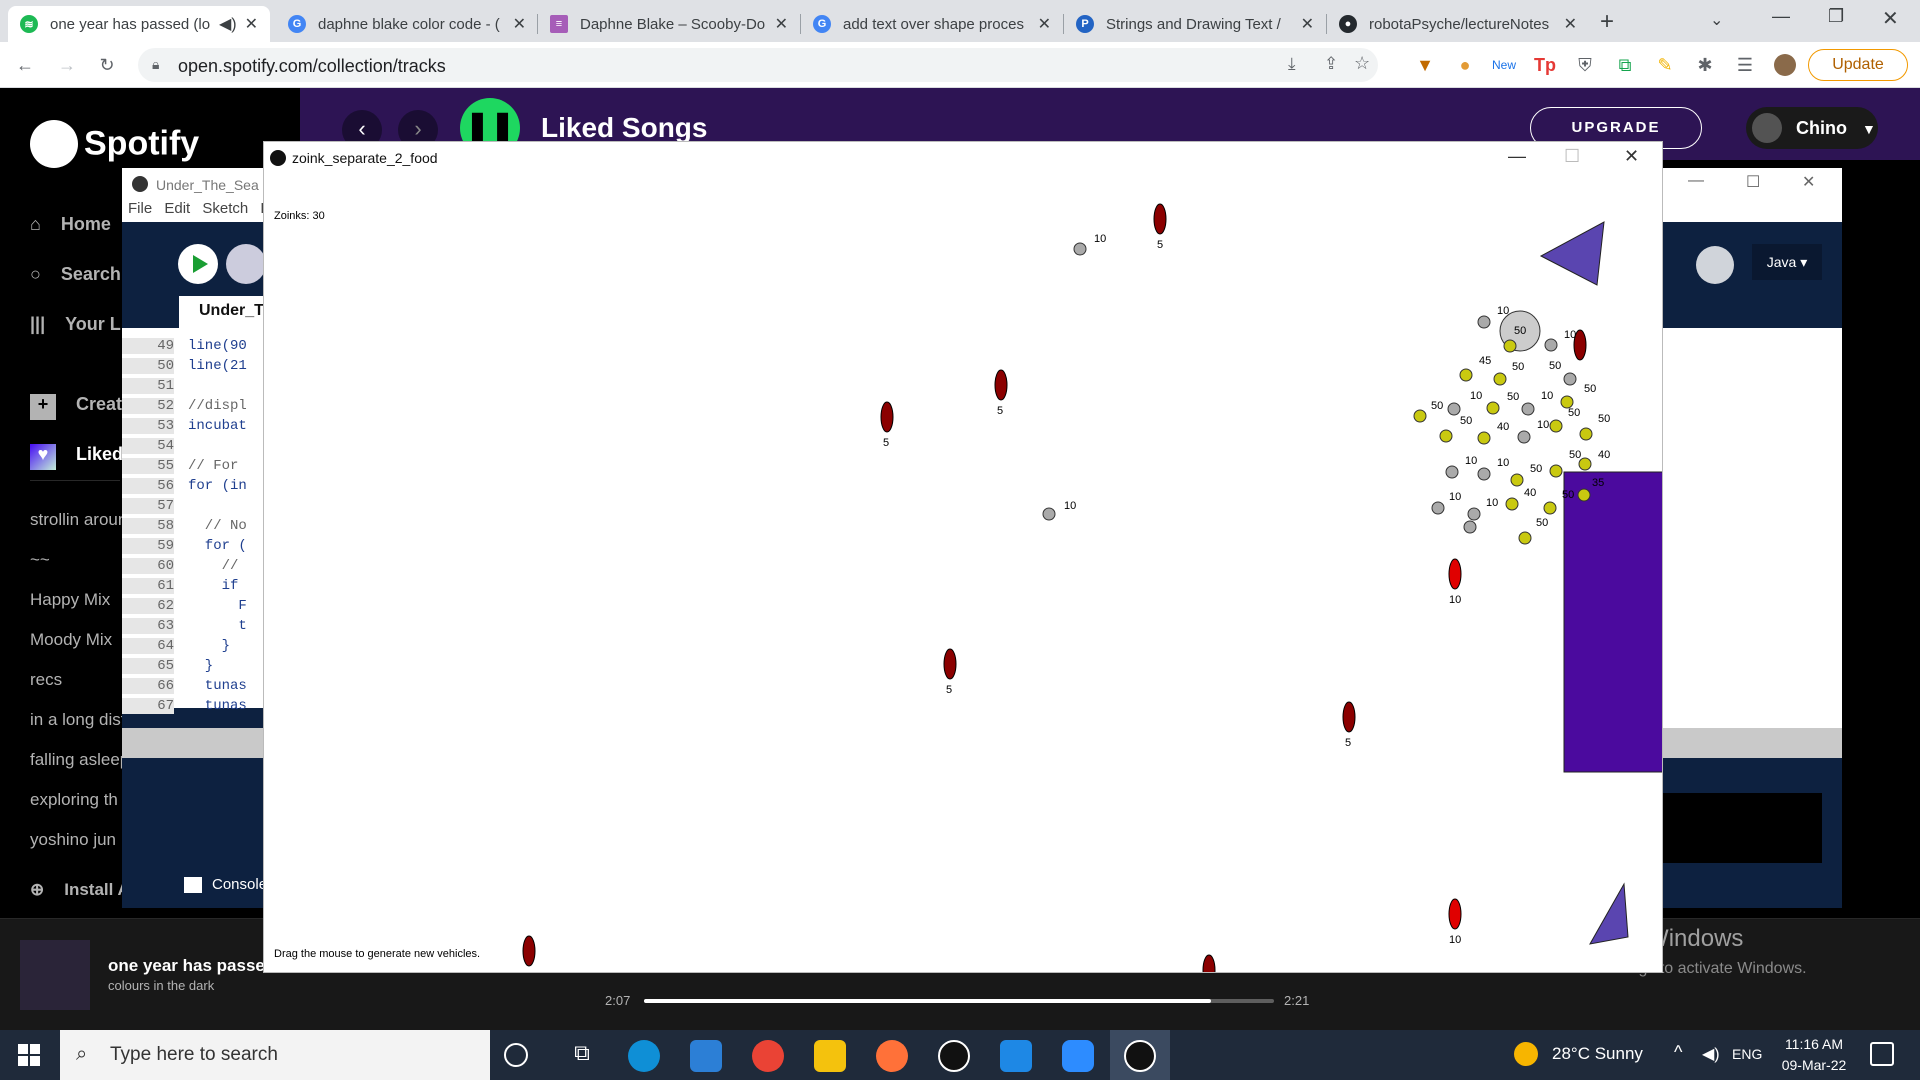  I want to click on extension-copy-icon: ⧉, so click(1625, 65).